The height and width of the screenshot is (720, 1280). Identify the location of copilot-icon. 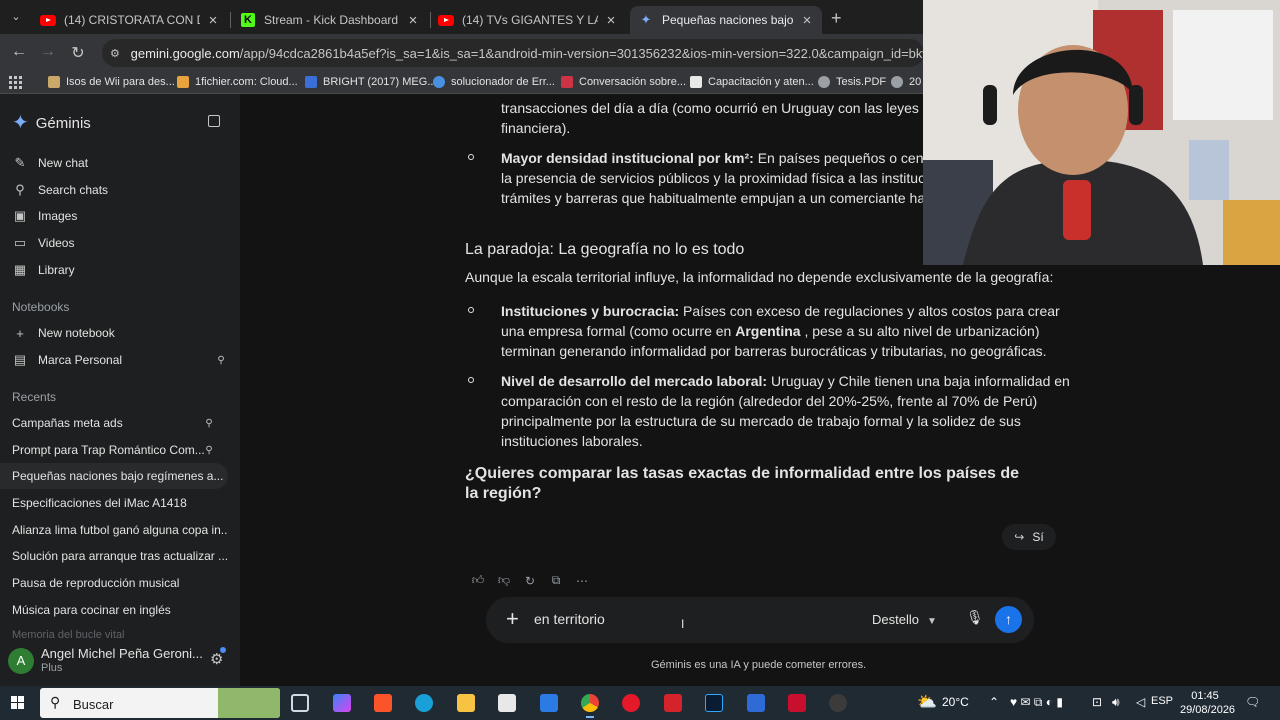
(342, 703).